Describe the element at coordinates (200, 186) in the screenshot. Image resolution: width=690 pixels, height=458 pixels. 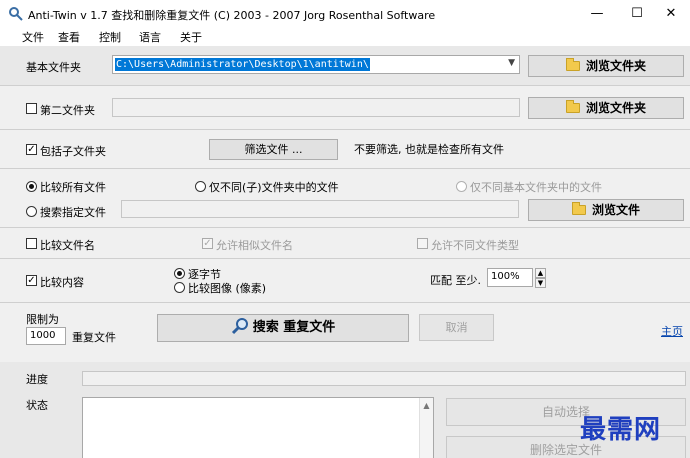
I see `diff-subfolder-radio` at that location.